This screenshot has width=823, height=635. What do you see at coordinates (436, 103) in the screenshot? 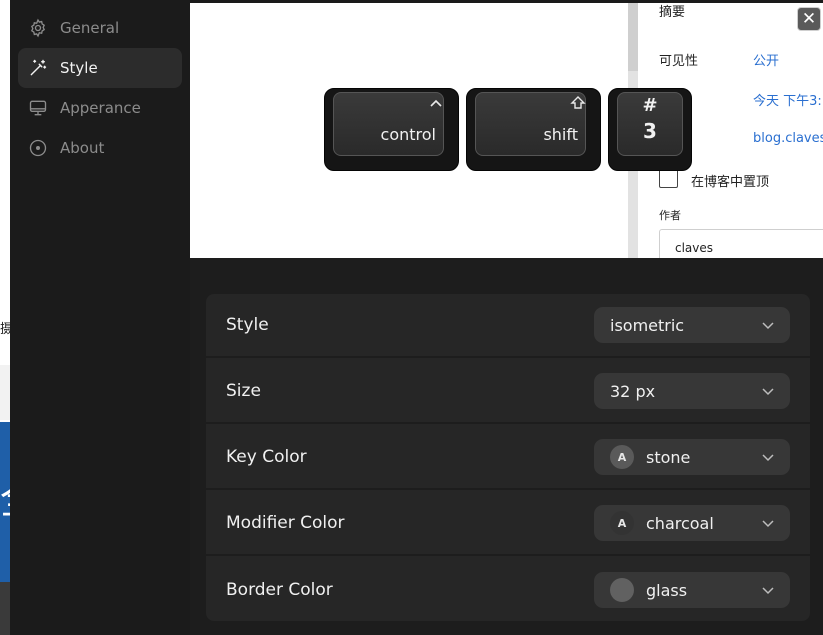
I see `caret-up-icon` at bounding box center [436, 103].